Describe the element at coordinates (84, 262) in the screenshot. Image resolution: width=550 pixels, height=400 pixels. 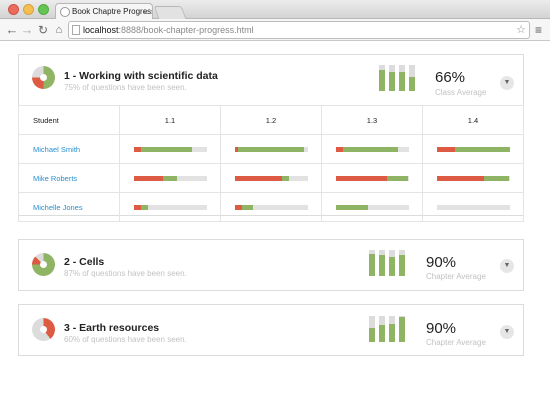
I see `chapter-title: 2 - Cells` at that location.